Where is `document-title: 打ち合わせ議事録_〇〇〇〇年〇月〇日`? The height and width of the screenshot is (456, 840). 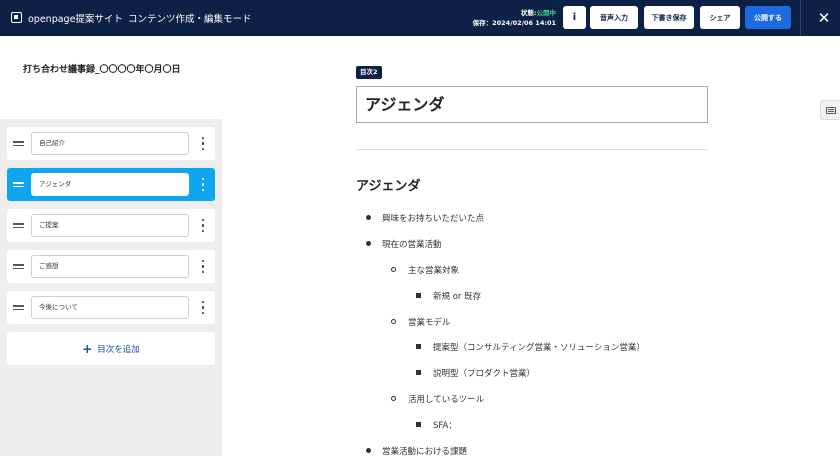
document-title: 打ち合わせ議事録_〇〇〇〇年〇月〇日 is located at coordinates (102, 70).